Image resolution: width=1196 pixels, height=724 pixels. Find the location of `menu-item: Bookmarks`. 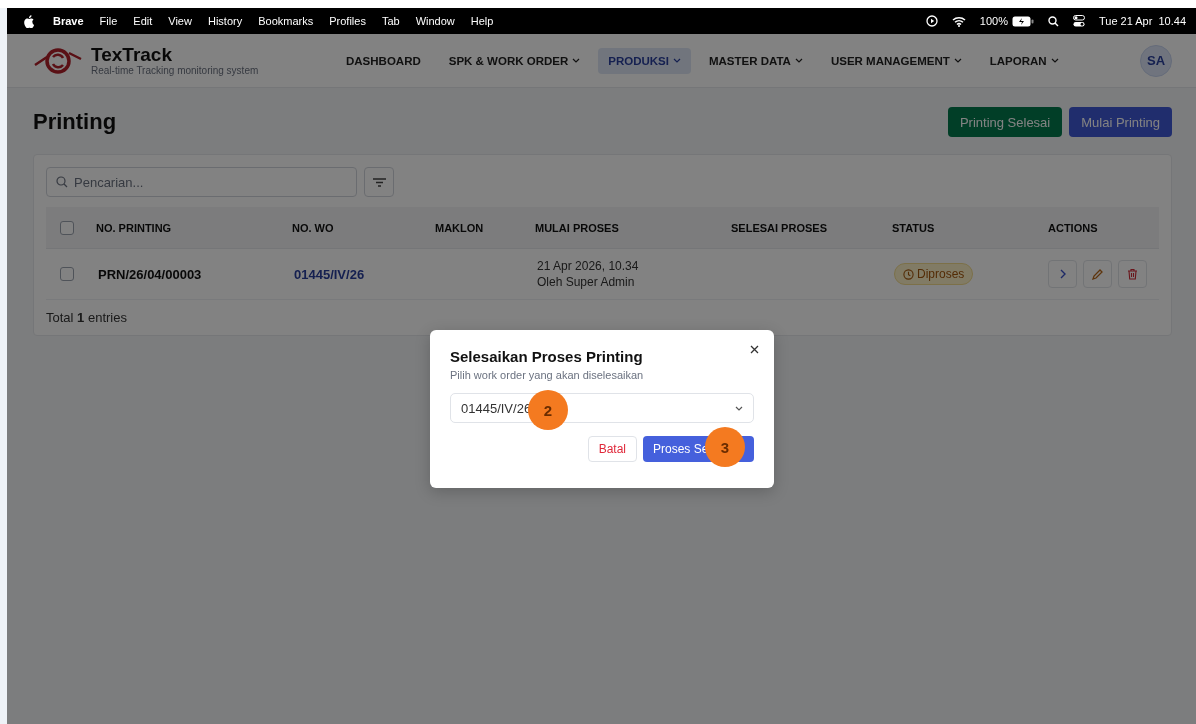

menu-item: Bookmarks is located at coordinates (286, 21).